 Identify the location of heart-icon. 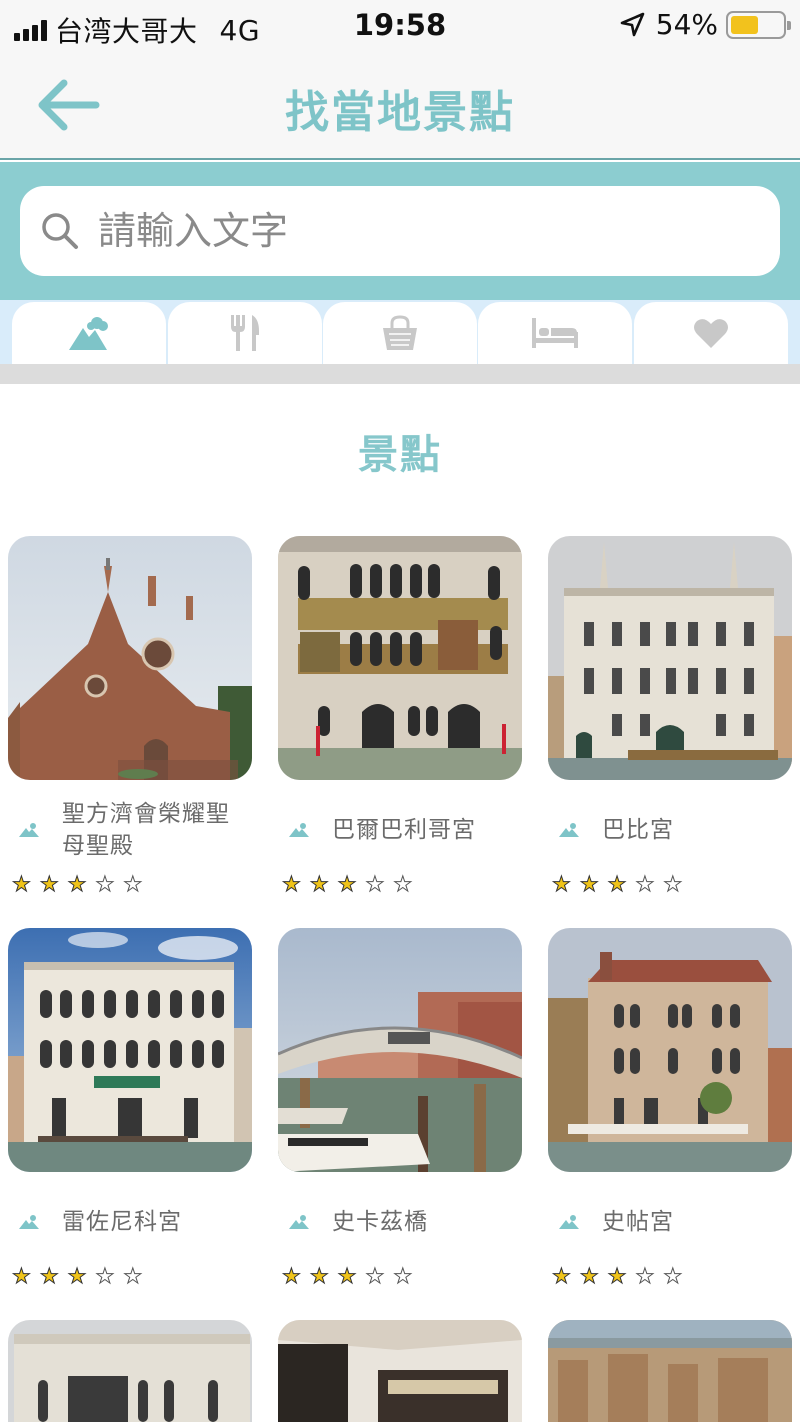
(711, 333).